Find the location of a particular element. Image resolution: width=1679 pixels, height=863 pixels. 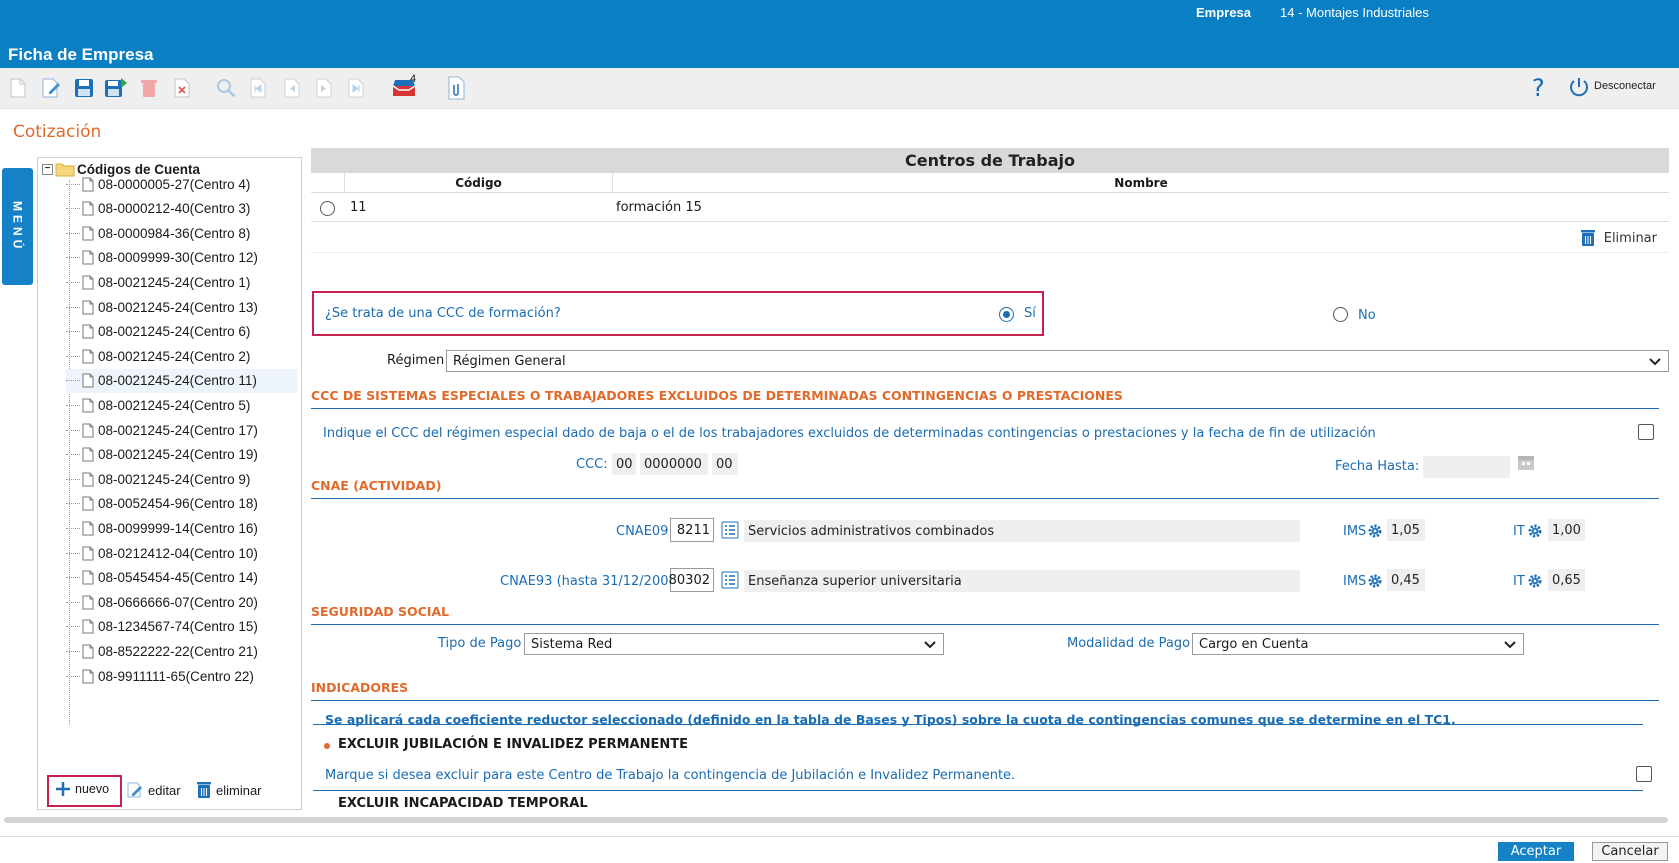

first-record-icon is located at coordinates (258, 88).